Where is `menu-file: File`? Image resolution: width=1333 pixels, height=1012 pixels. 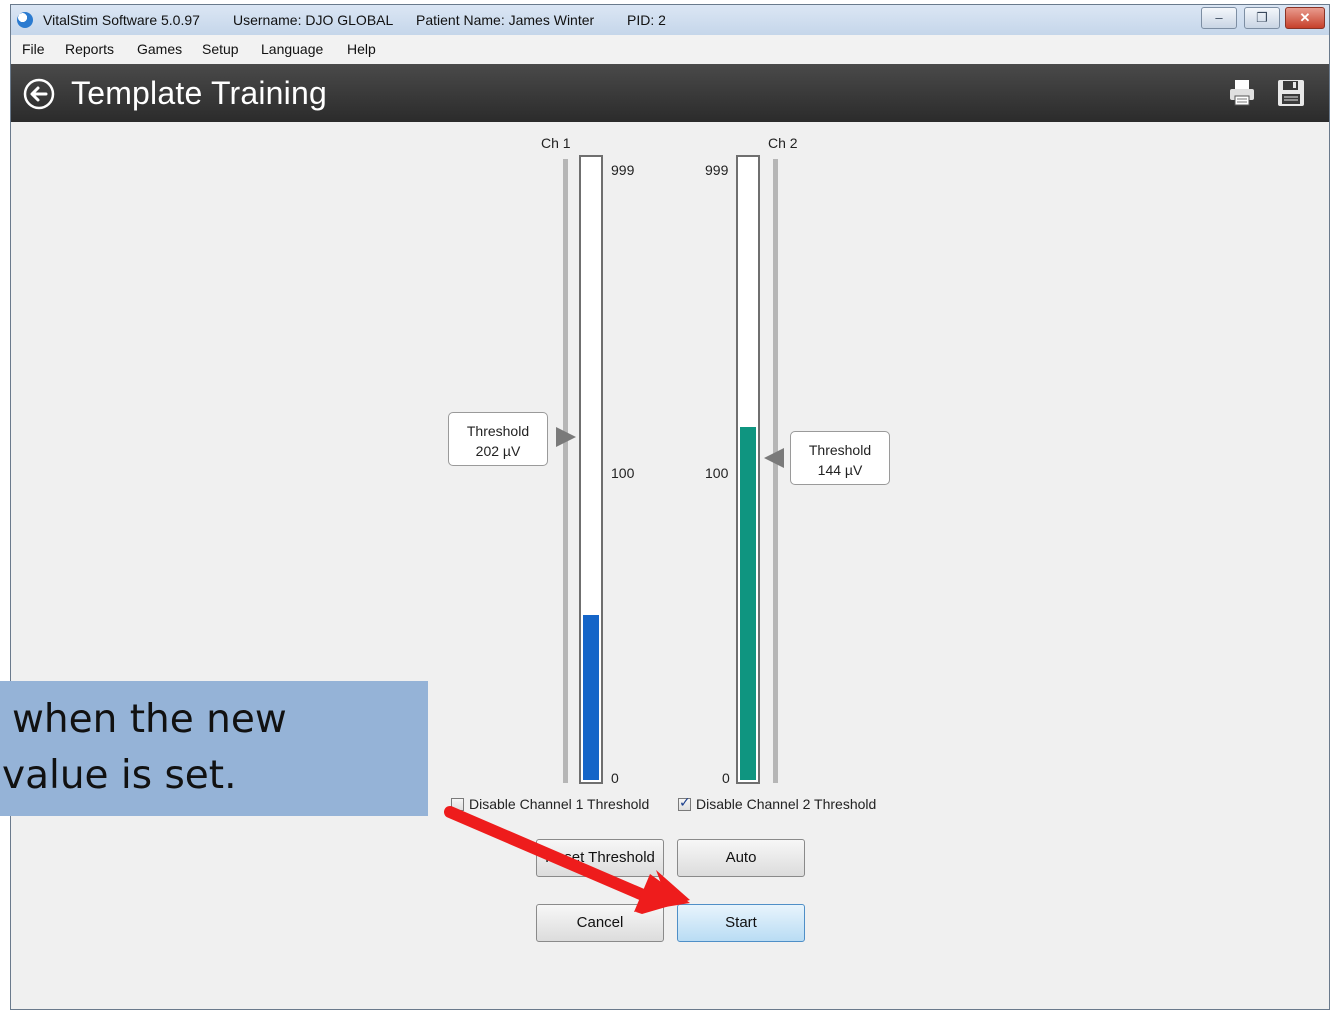
menu-file: File is located at coordinates (33, 49).